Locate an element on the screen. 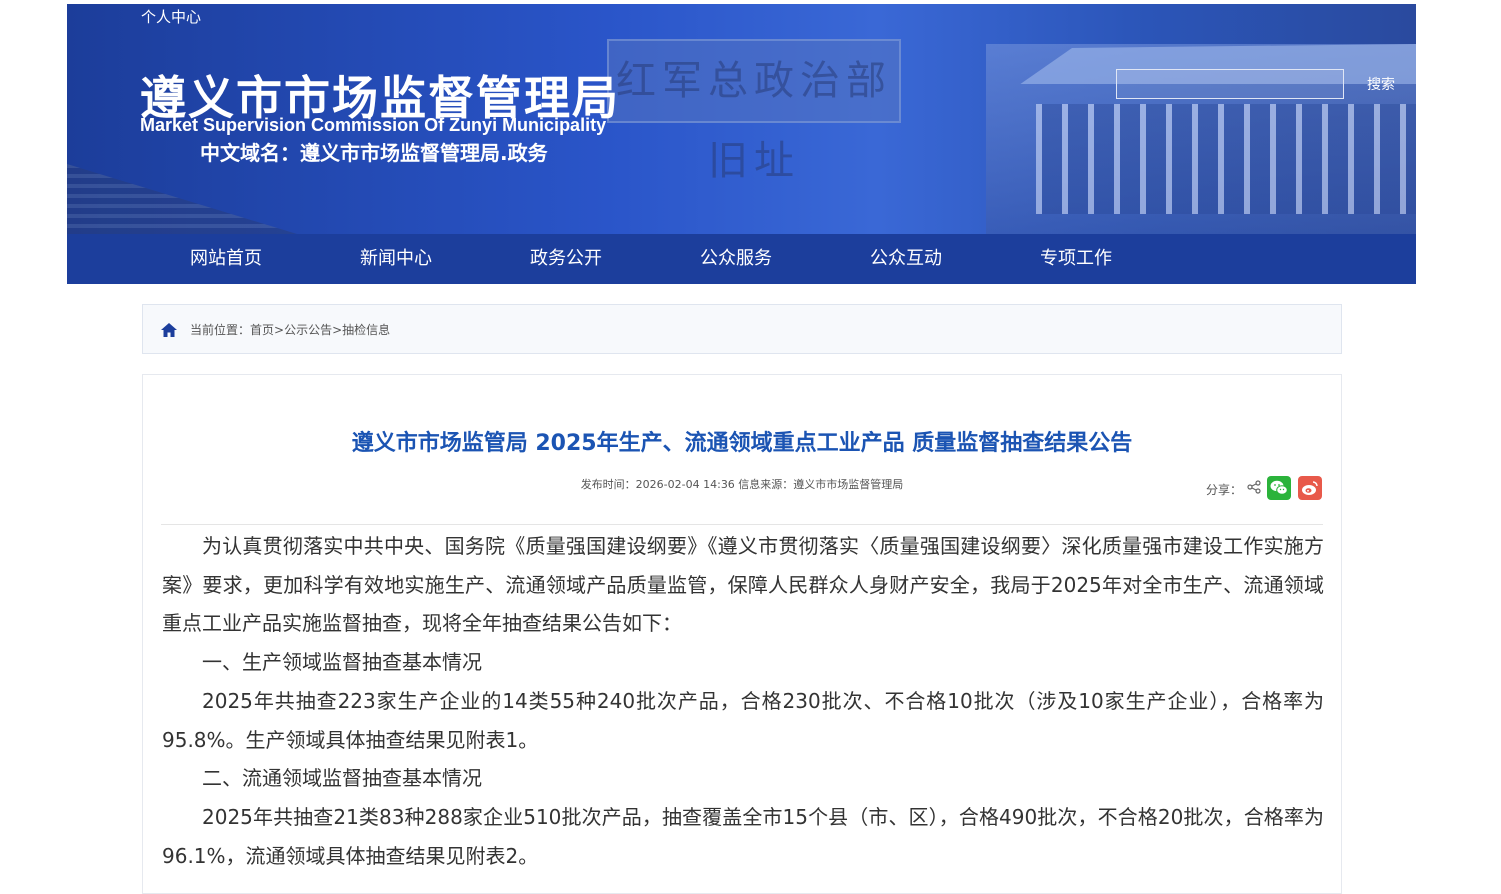  breadcrumb: 当前位置：首页>公示公告>抽检信息 is located at coordinates (742, 329).